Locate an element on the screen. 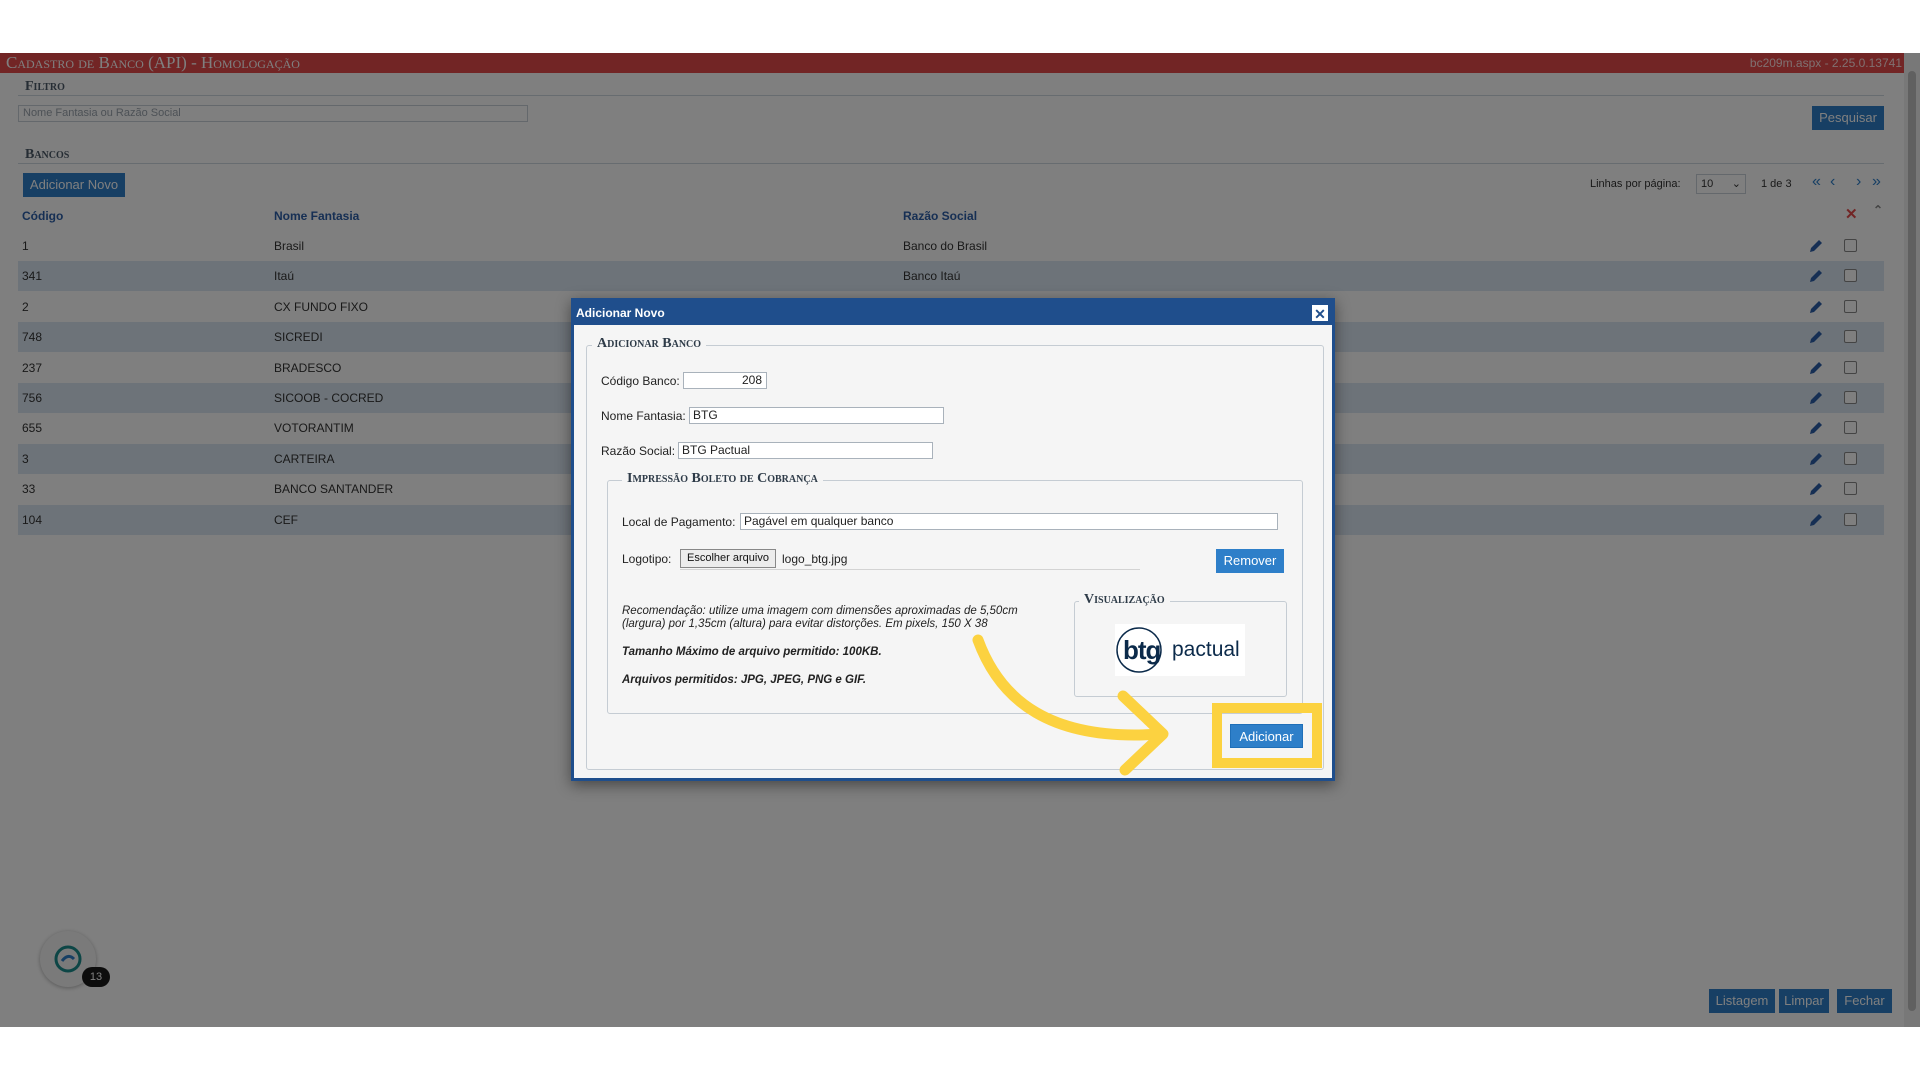 The width and height of the screenshot is (1920, 1080). dialog-header: Adicionar Novo ✕ is located at coordinates (953, 313).